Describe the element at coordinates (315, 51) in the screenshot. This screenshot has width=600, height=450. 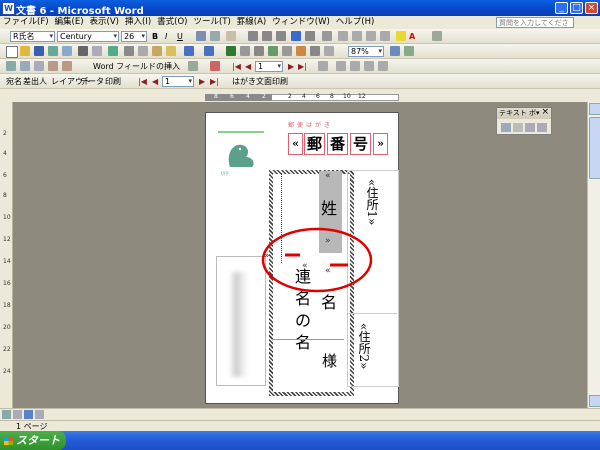
I see `document-map-icon` at that location.